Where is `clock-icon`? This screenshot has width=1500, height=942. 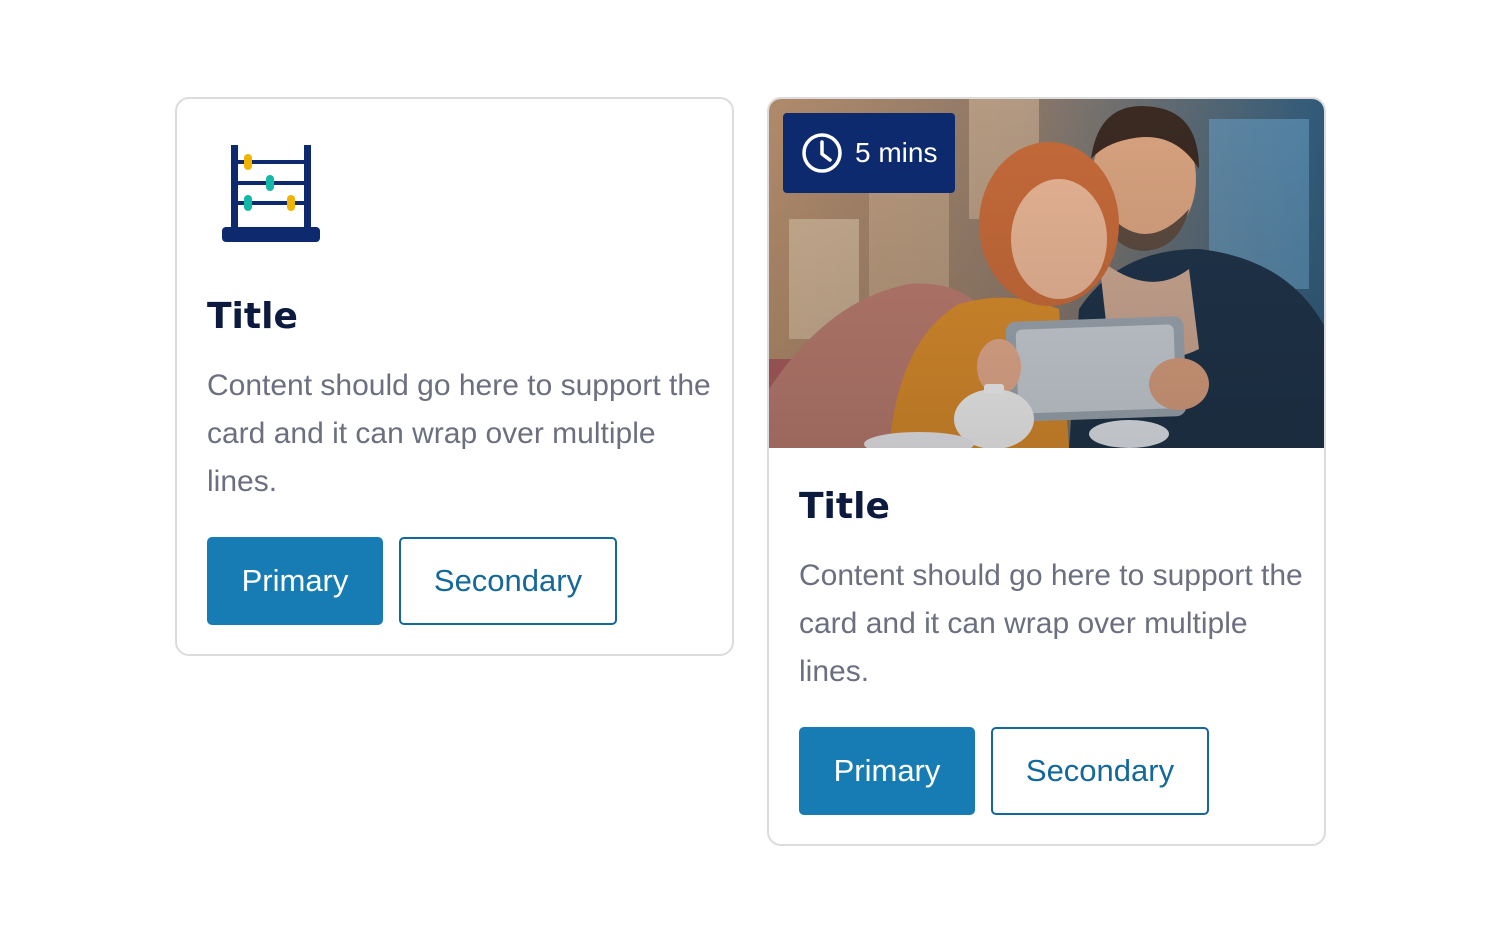
clock-icon is located at coordinates (822, 153).